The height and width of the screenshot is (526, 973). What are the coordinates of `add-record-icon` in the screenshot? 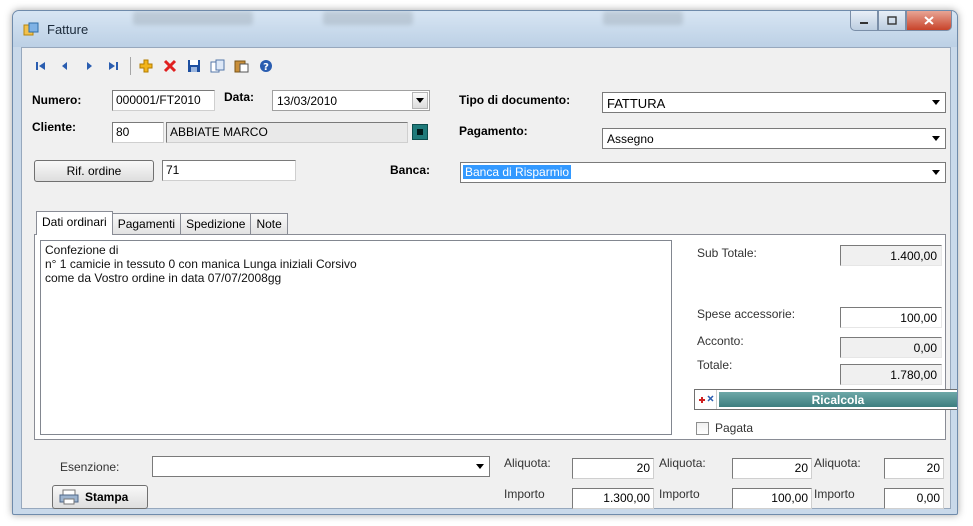 It's located at (146, 66).